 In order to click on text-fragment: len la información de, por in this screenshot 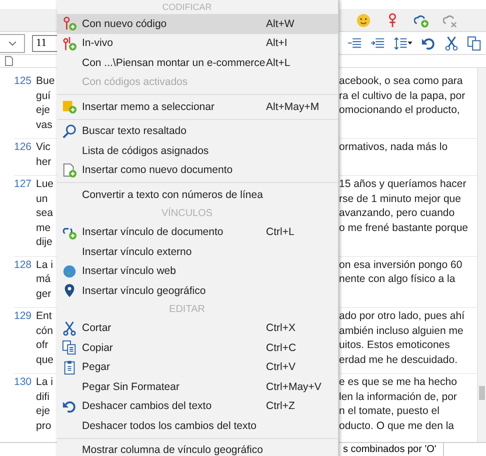, I will do `click(398, 397)`.